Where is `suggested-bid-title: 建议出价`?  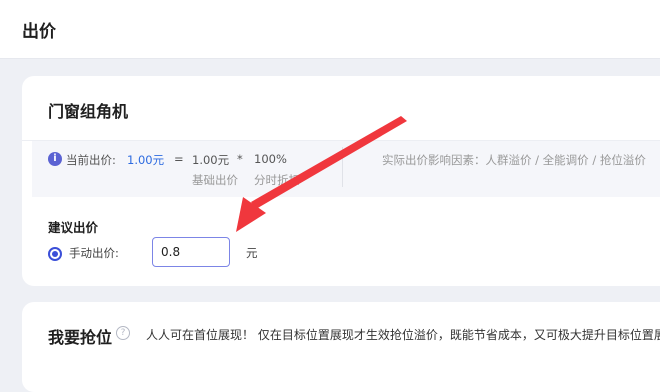
suggested-bid-title: 建议出价 is located at coordinates (73, 227).